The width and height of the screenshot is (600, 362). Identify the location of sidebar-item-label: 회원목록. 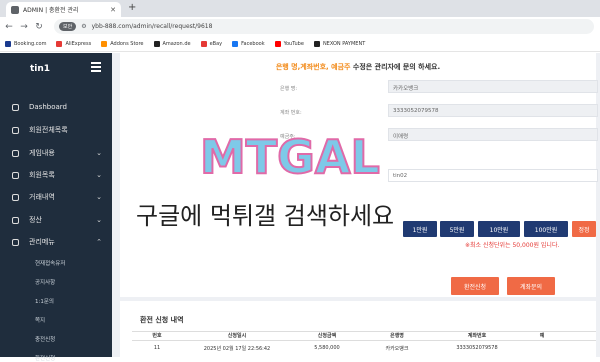
(42, 175).